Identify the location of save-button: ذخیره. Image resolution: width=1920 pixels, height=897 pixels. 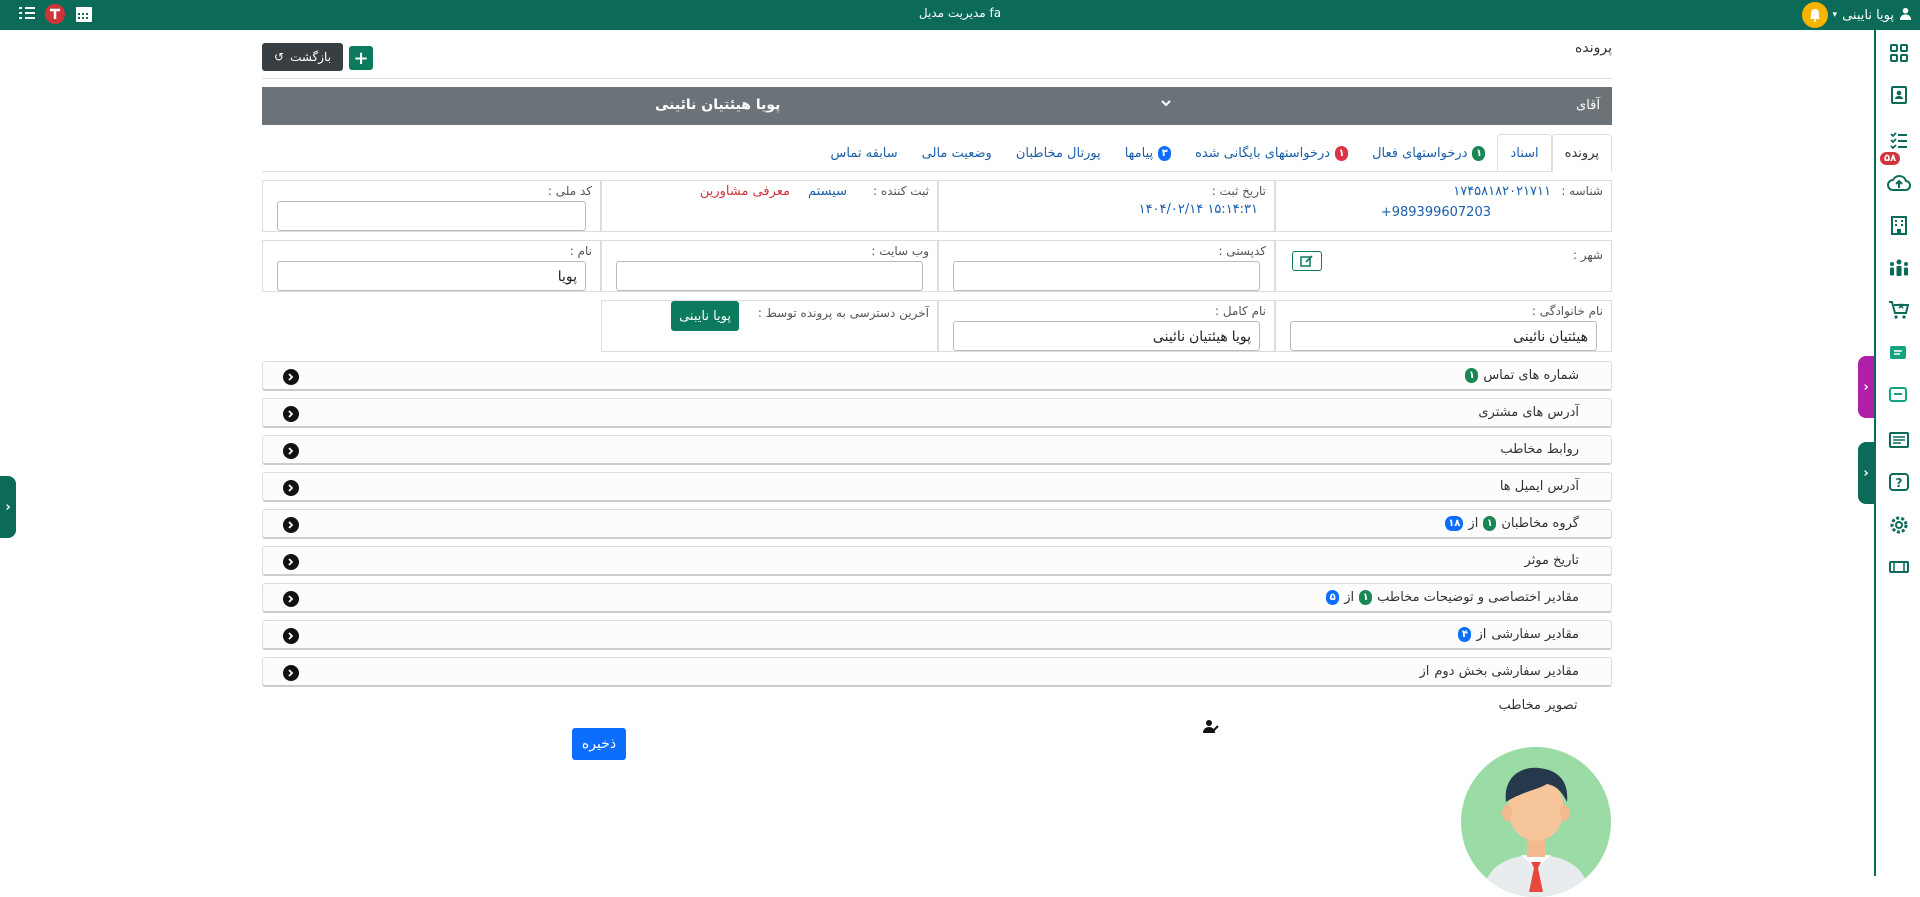
(599, 744).